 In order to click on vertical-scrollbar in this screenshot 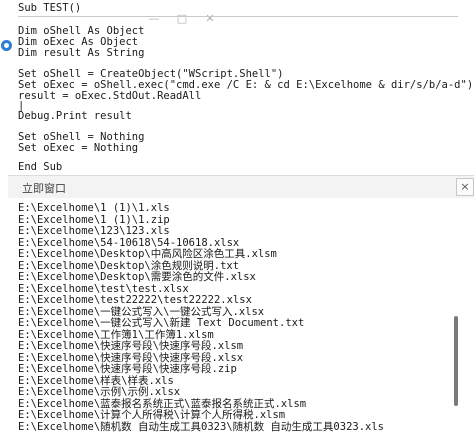, I will do `click(456, 322)`.